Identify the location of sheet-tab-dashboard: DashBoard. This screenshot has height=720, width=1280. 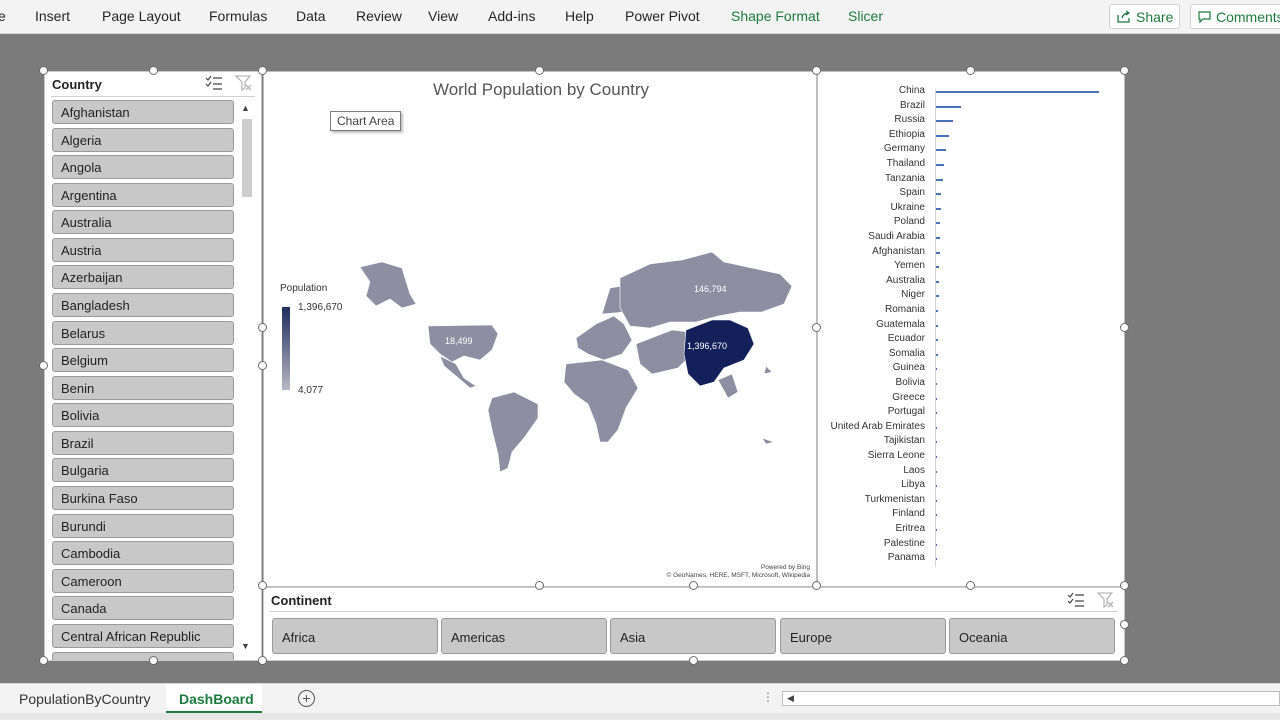
(216, 699).